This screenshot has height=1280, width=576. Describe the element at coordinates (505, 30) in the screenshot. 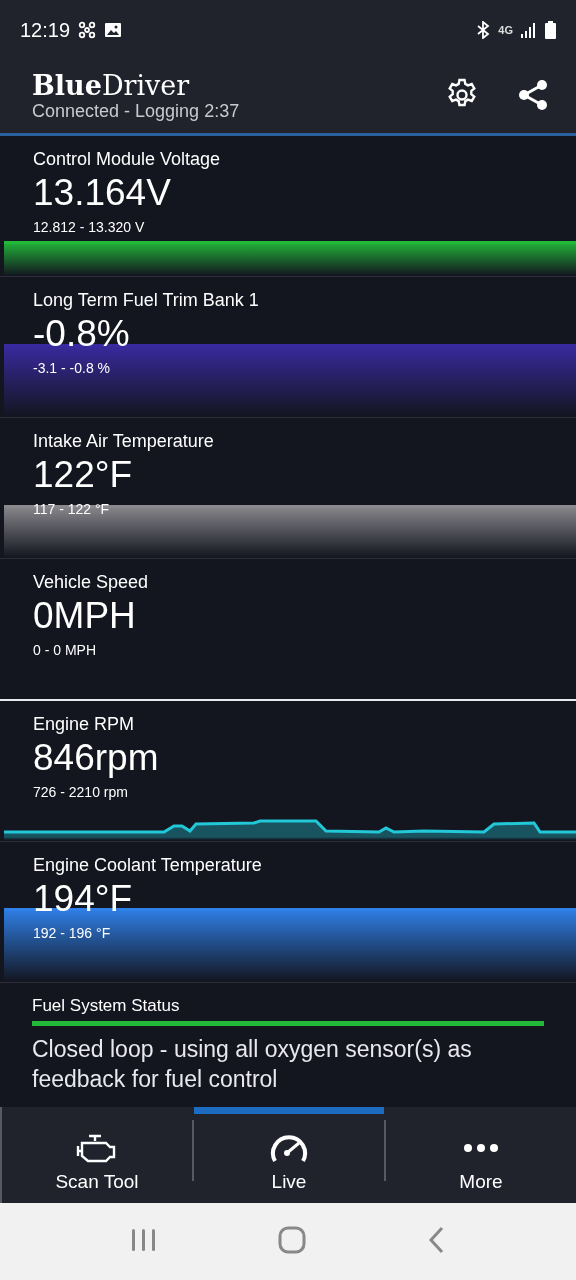

I see `network-type: 4G` at that location.